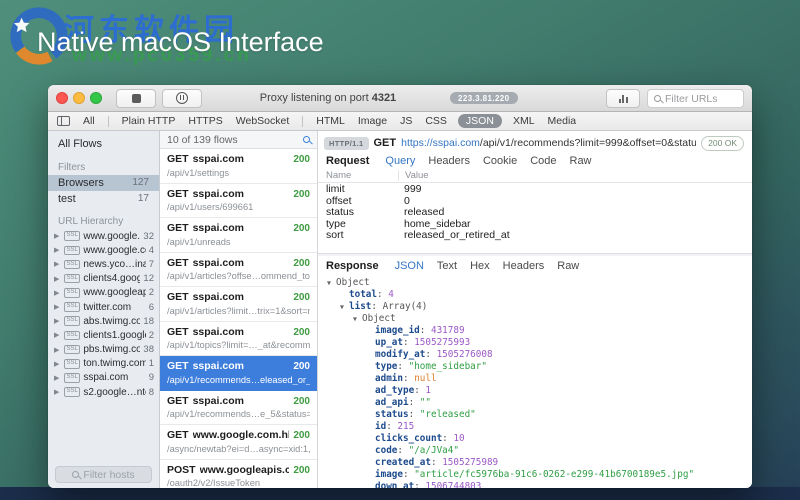 The width and height of the screenshot is (800, 500). Describe the element at coordinates (524, 266) in the screenshot. I see `response-tab-headers: Headers` at that location.